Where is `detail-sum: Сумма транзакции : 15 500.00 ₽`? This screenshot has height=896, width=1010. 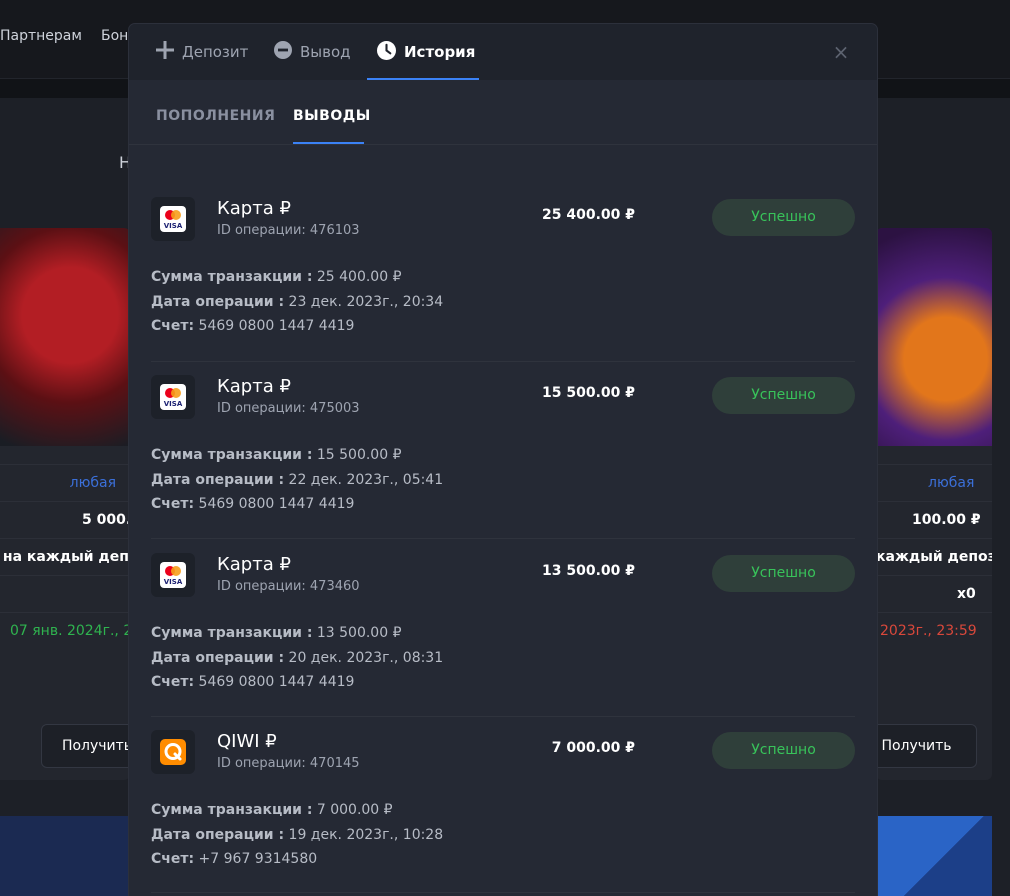
detail-sum: Сумма транзакции : 15 500.00 ₽ is located at coordinates (276, 455).